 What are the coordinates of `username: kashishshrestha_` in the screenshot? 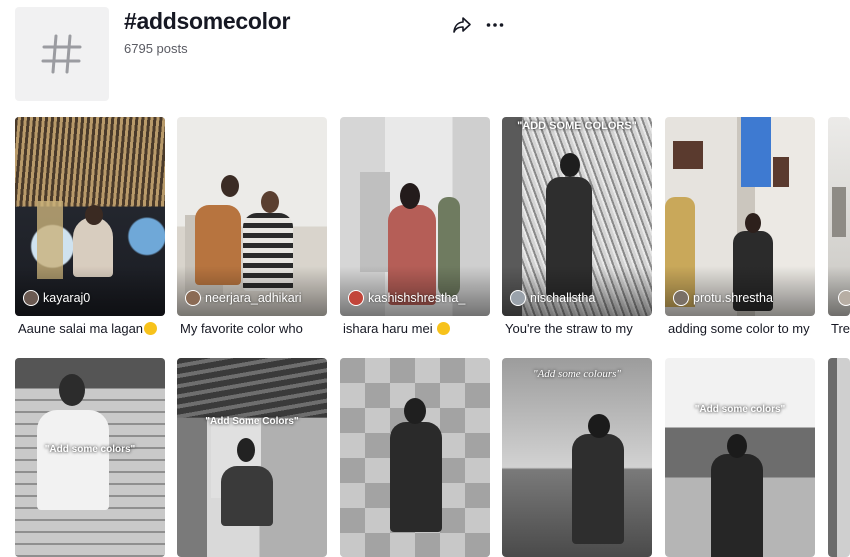 It's located at (417, 298).